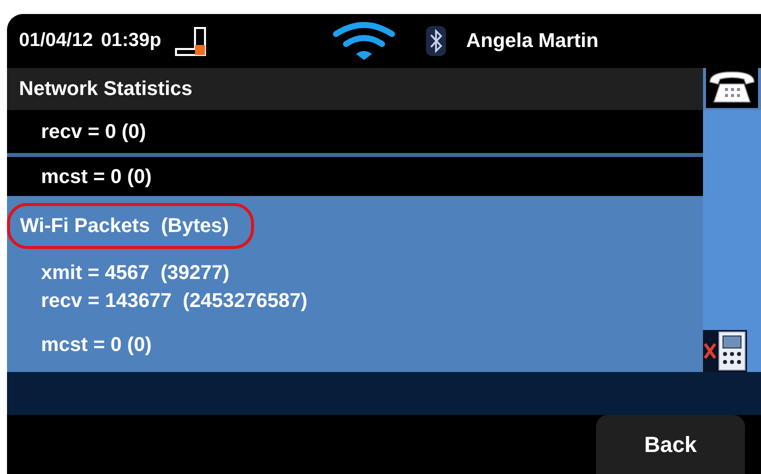  Describe the element at coordinates (732, 88) in the screenshot. I see `desk-phone-icon` at that location.